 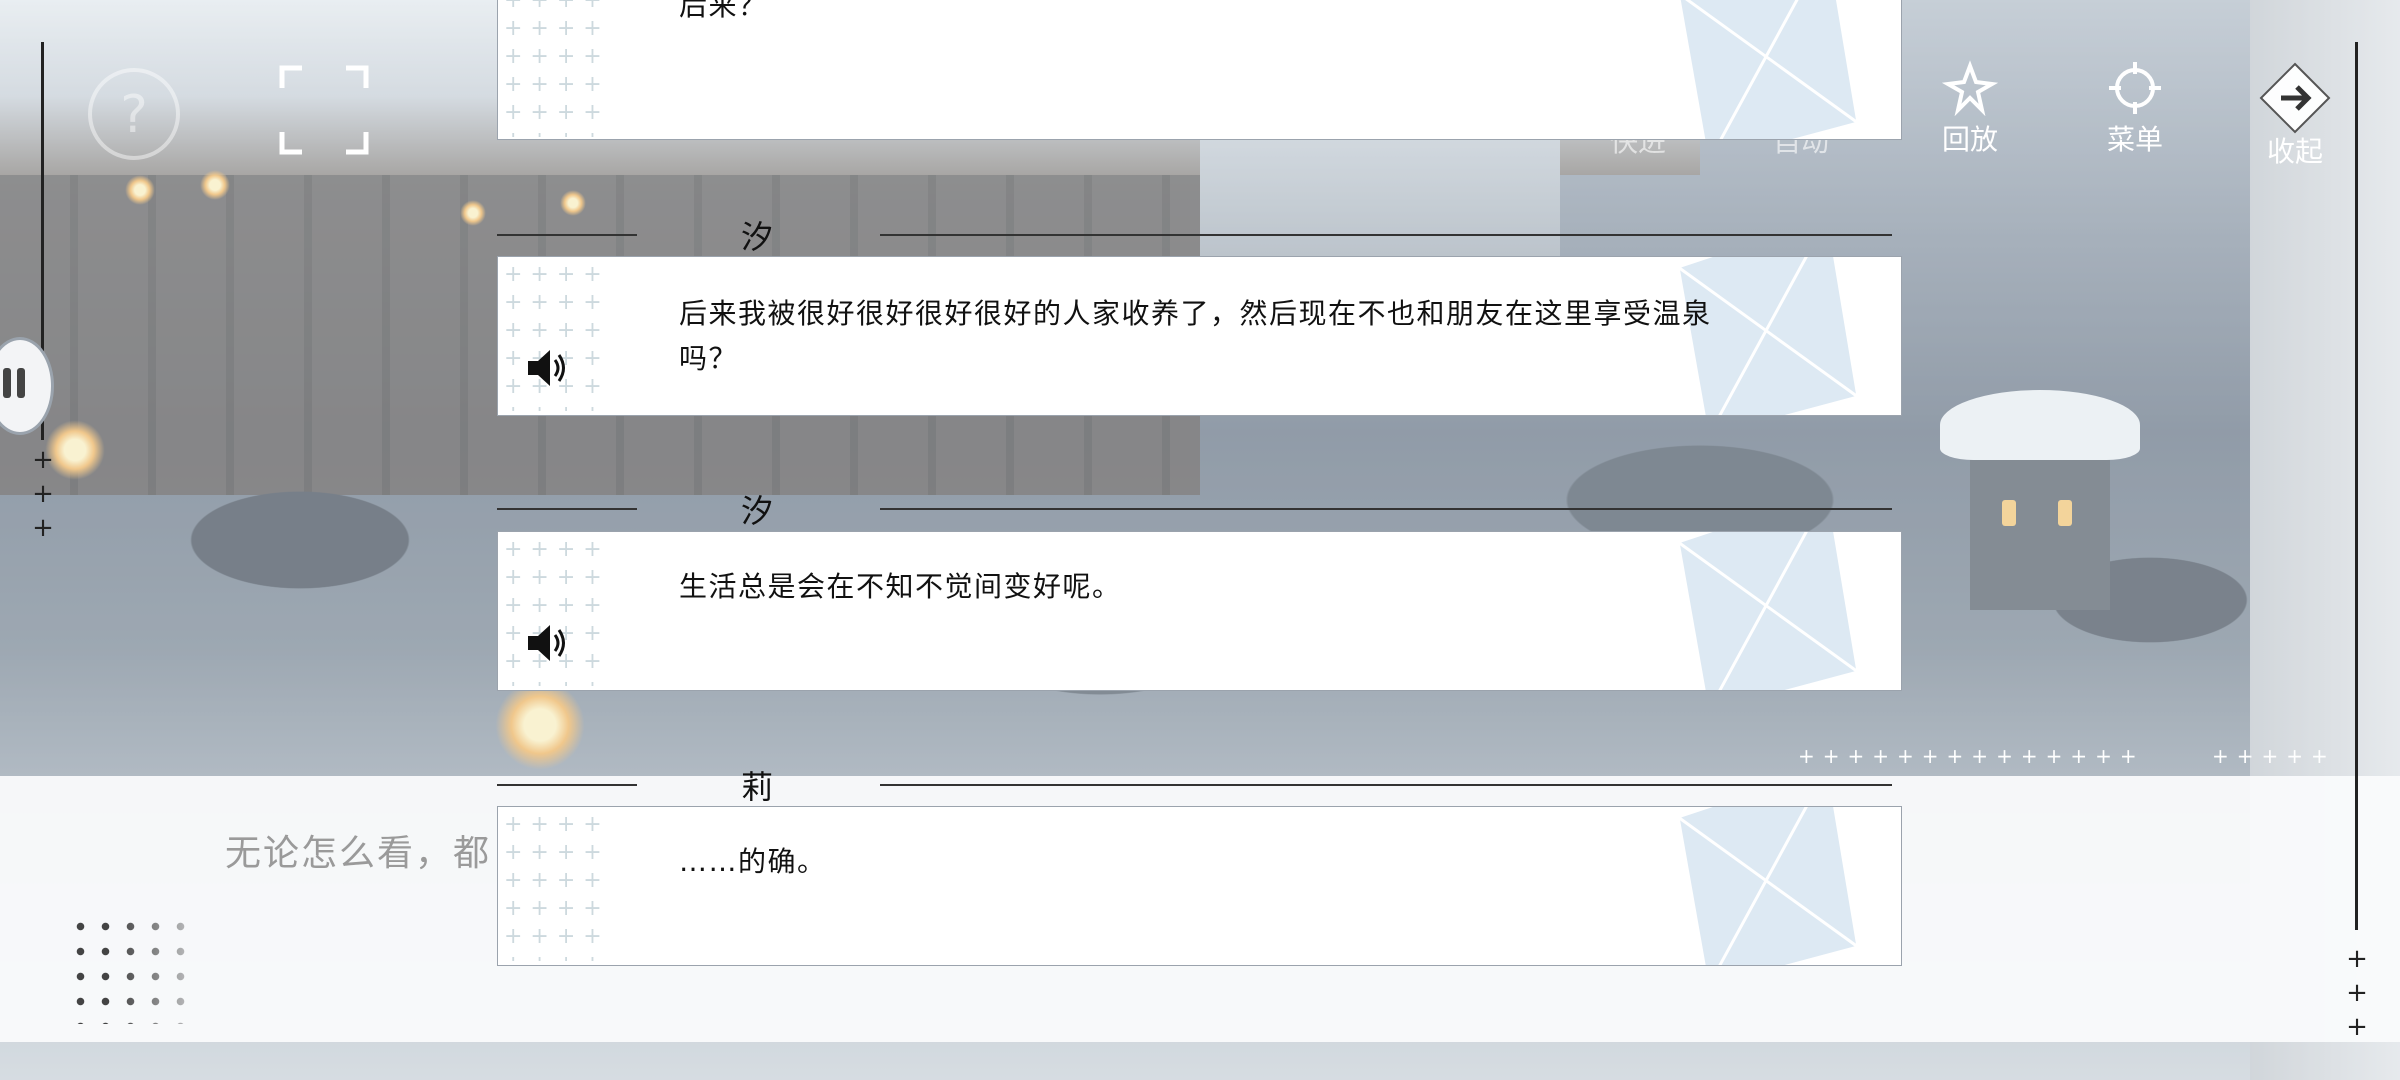 I want to click on help-icon: ?, so click(x=134, y=114).